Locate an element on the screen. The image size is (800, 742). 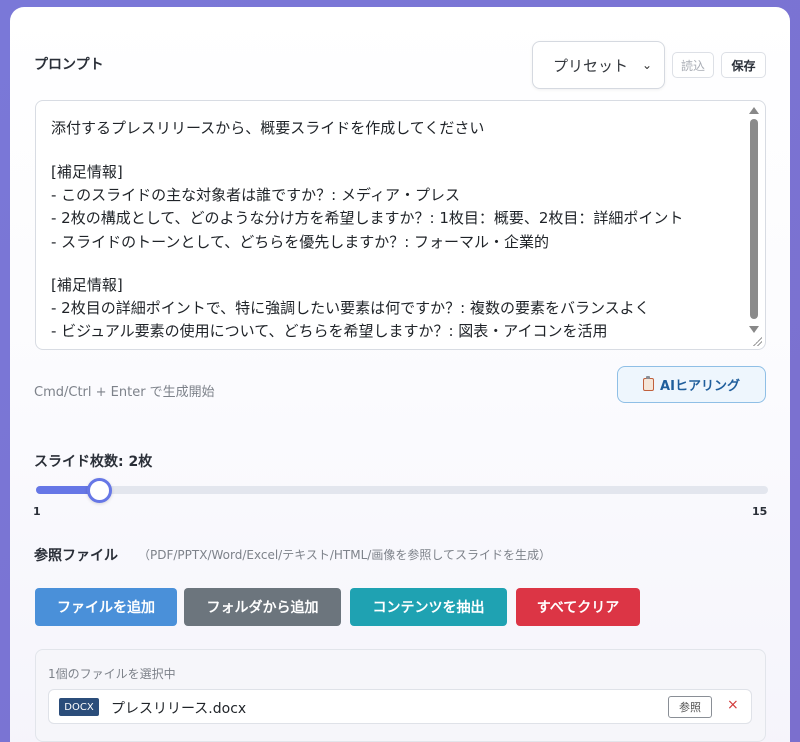
textarea-scrollbar is located at coordinates (754, 220).